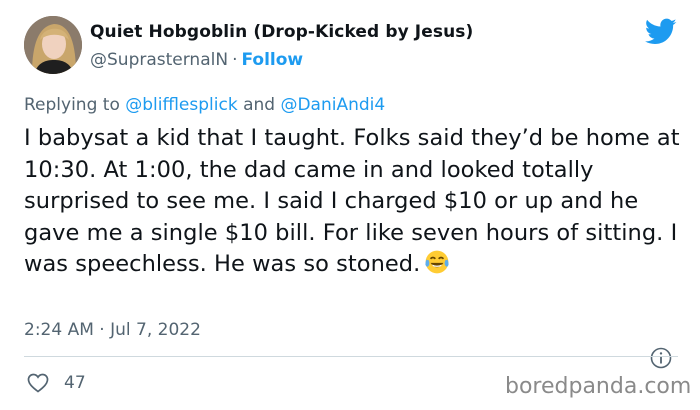  I want to click on author-display-name: Quiet Hobgoblin (Drop-Kicked by Jesus), so click(281, 32).